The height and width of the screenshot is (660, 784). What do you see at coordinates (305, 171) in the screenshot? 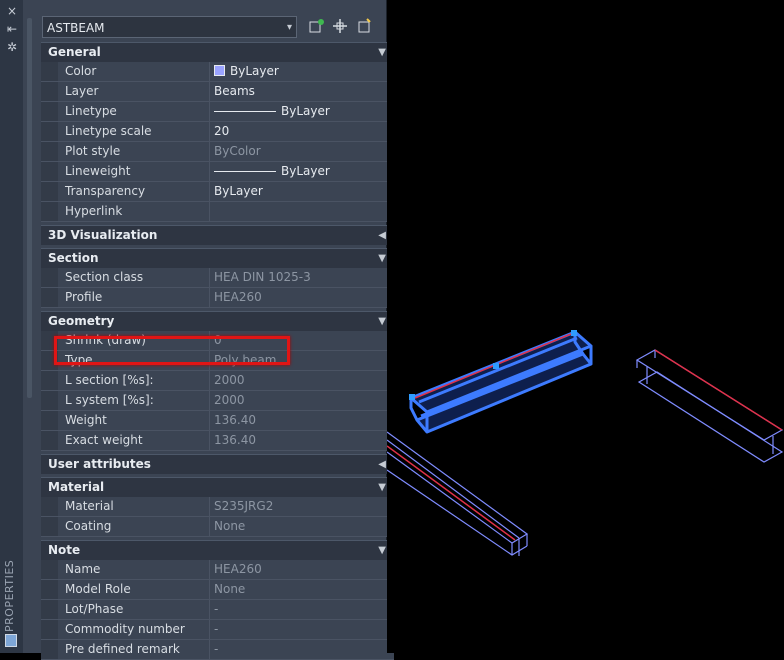
I see `lineweight-value: ByLayer` at bounding box center [305, 171].